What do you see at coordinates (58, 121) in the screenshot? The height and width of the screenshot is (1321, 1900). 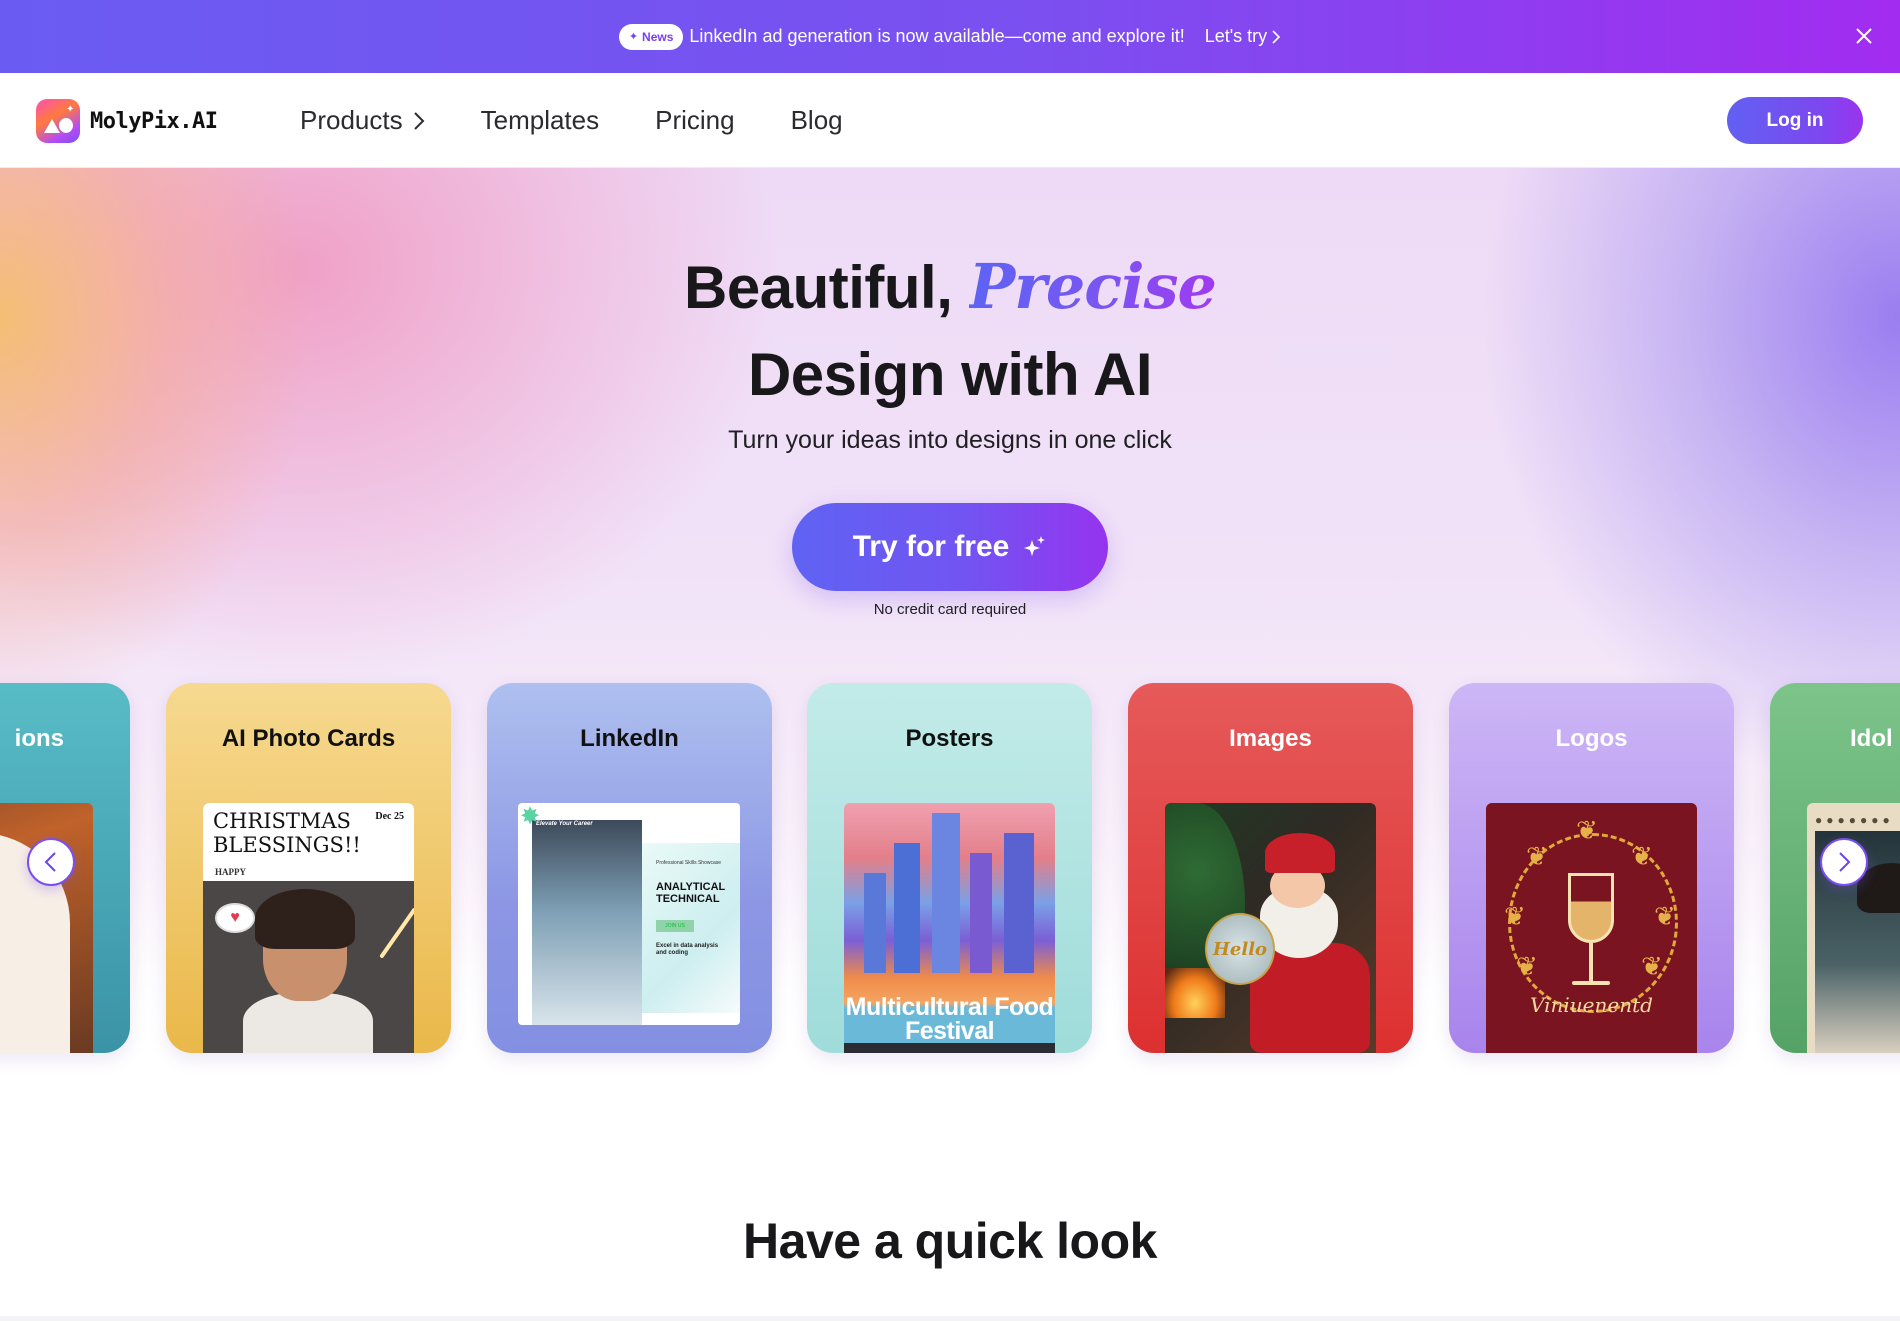 I see `logo-icon: ✦` at bounding box center [58, 121].